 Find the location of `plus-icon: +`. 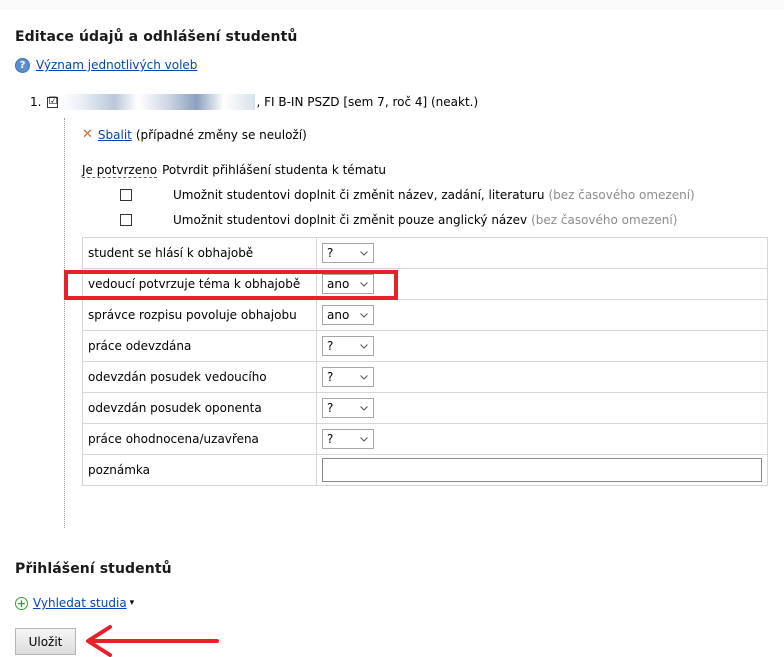

plus-icon: + is located at coordinates (21, 603).